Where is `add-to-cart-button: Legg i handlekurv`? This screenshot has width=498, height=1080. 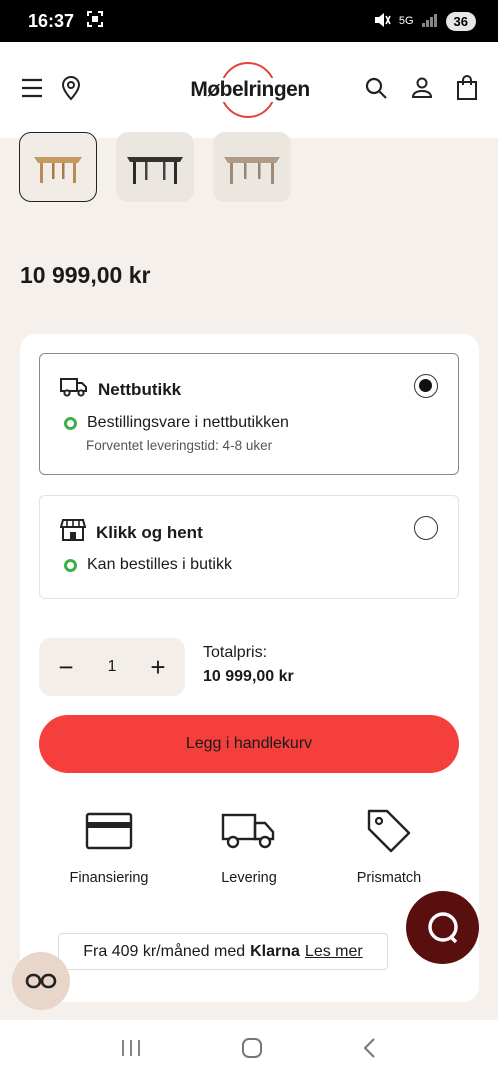 add-to-cart-button: Legg i handlekurv is located at coordinates (249, 744).